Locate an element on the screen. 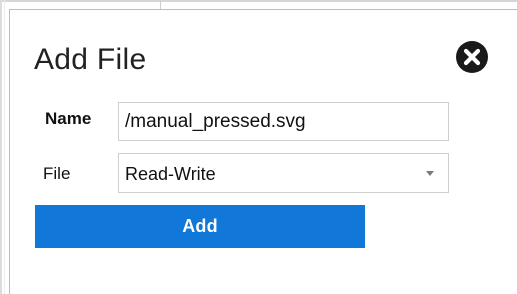 Image resolution: width=517 pixels, height=294 pixels. file-label: File is located at coordinates (57, 173).